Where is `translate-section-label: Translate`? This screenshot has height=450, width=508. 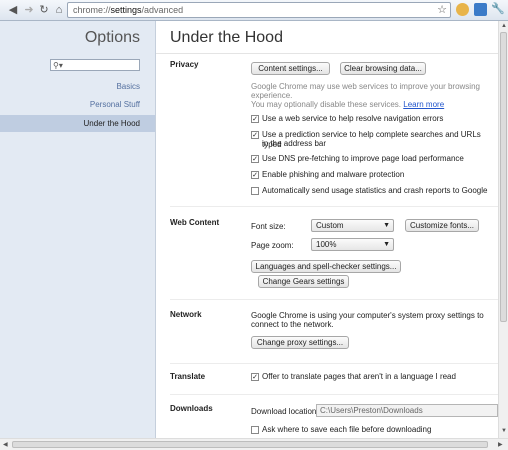
translate-section-label: Translate is located at coordinates (188, 376).